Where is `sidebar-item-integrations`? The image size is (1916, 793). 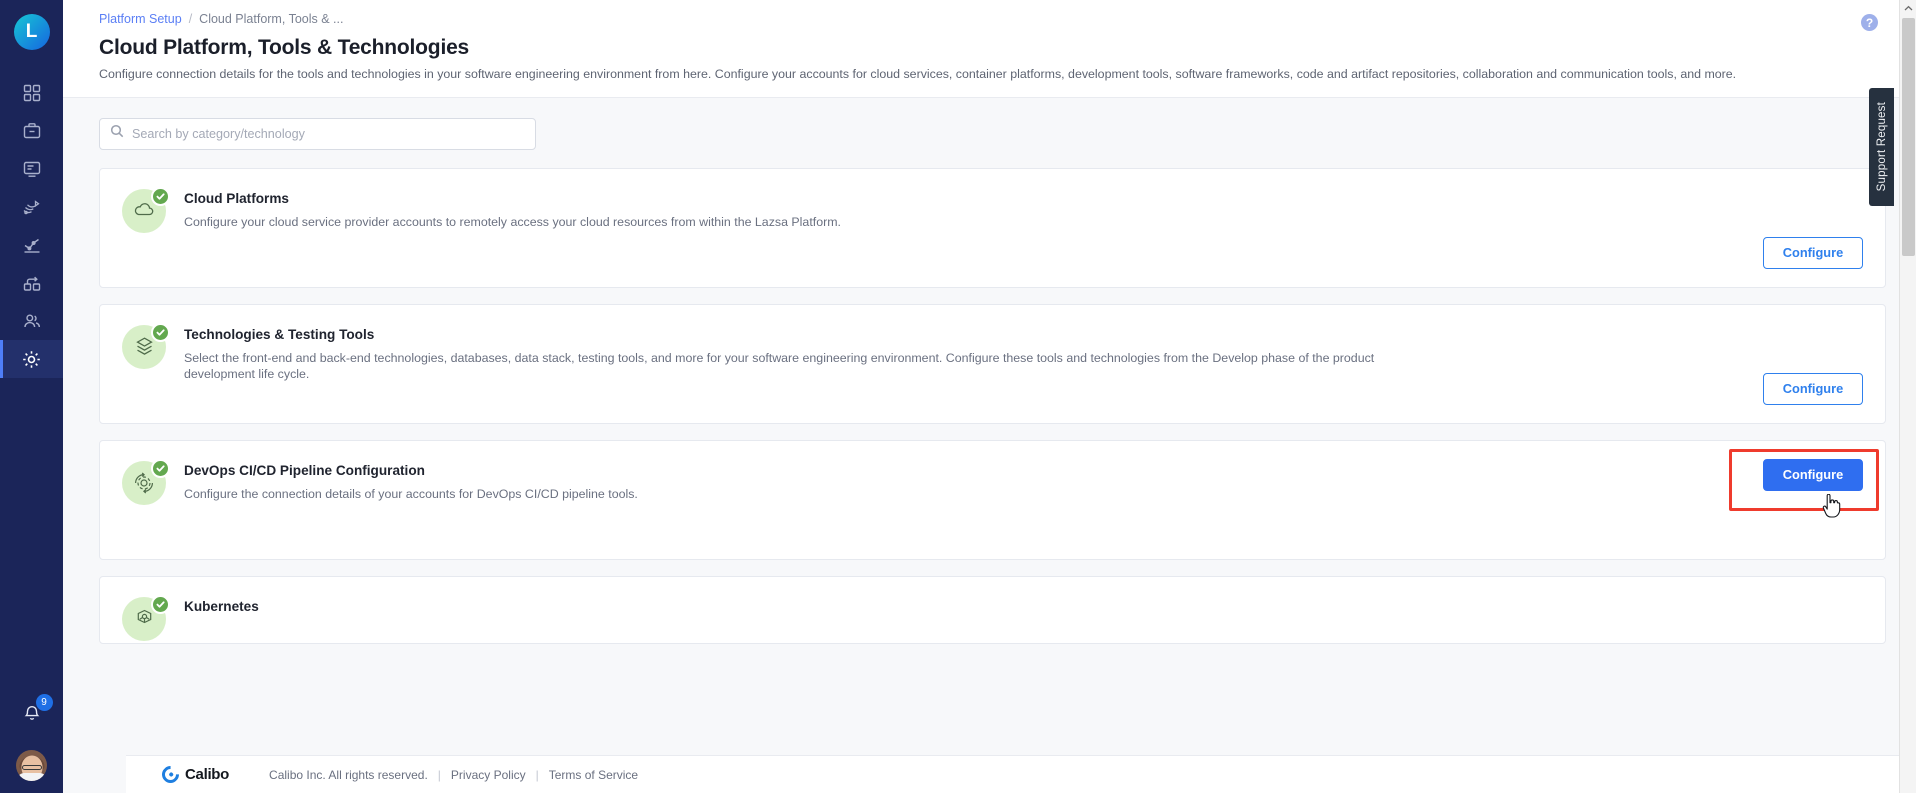
sidebar-item-integrations is located at coordinates (31, 283).